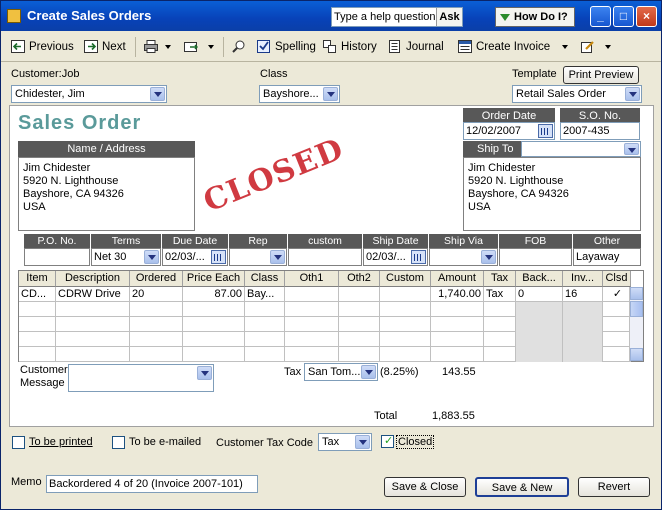 This screenshot has height=510, width=662. I want to click on closed-label: Closed, so click(415, 442).